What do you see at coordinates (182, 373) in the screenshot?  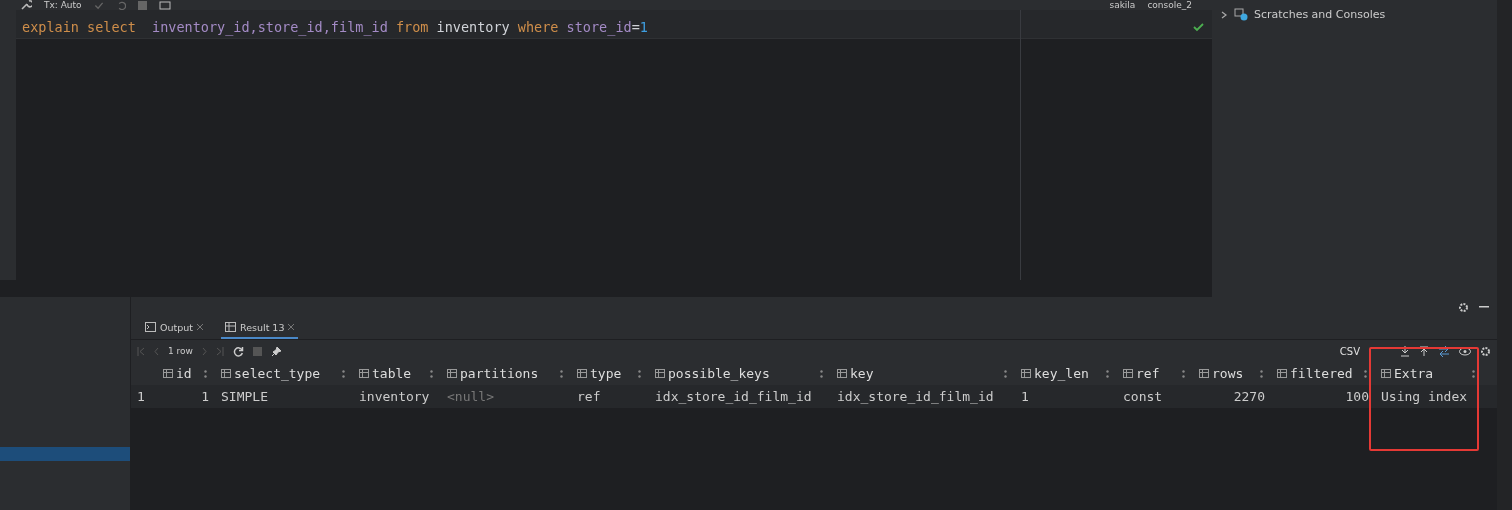 I see `column-header: id` at bounding box center [182, 373].